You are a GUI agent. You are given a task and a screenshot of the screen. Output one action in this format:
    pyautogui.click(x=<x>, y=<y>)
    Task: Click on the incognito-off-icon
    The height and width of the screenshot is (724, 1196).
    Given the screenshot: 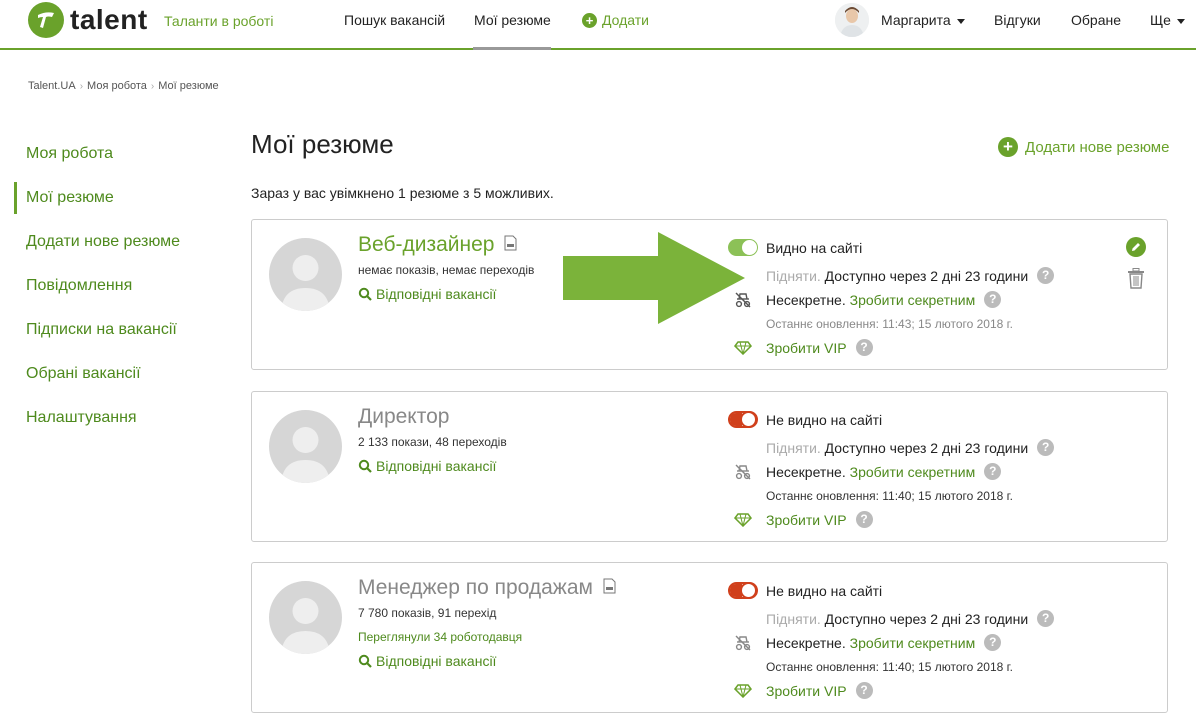 What is the action you would take?
    pyautogui.click(x=743, y=643)
    